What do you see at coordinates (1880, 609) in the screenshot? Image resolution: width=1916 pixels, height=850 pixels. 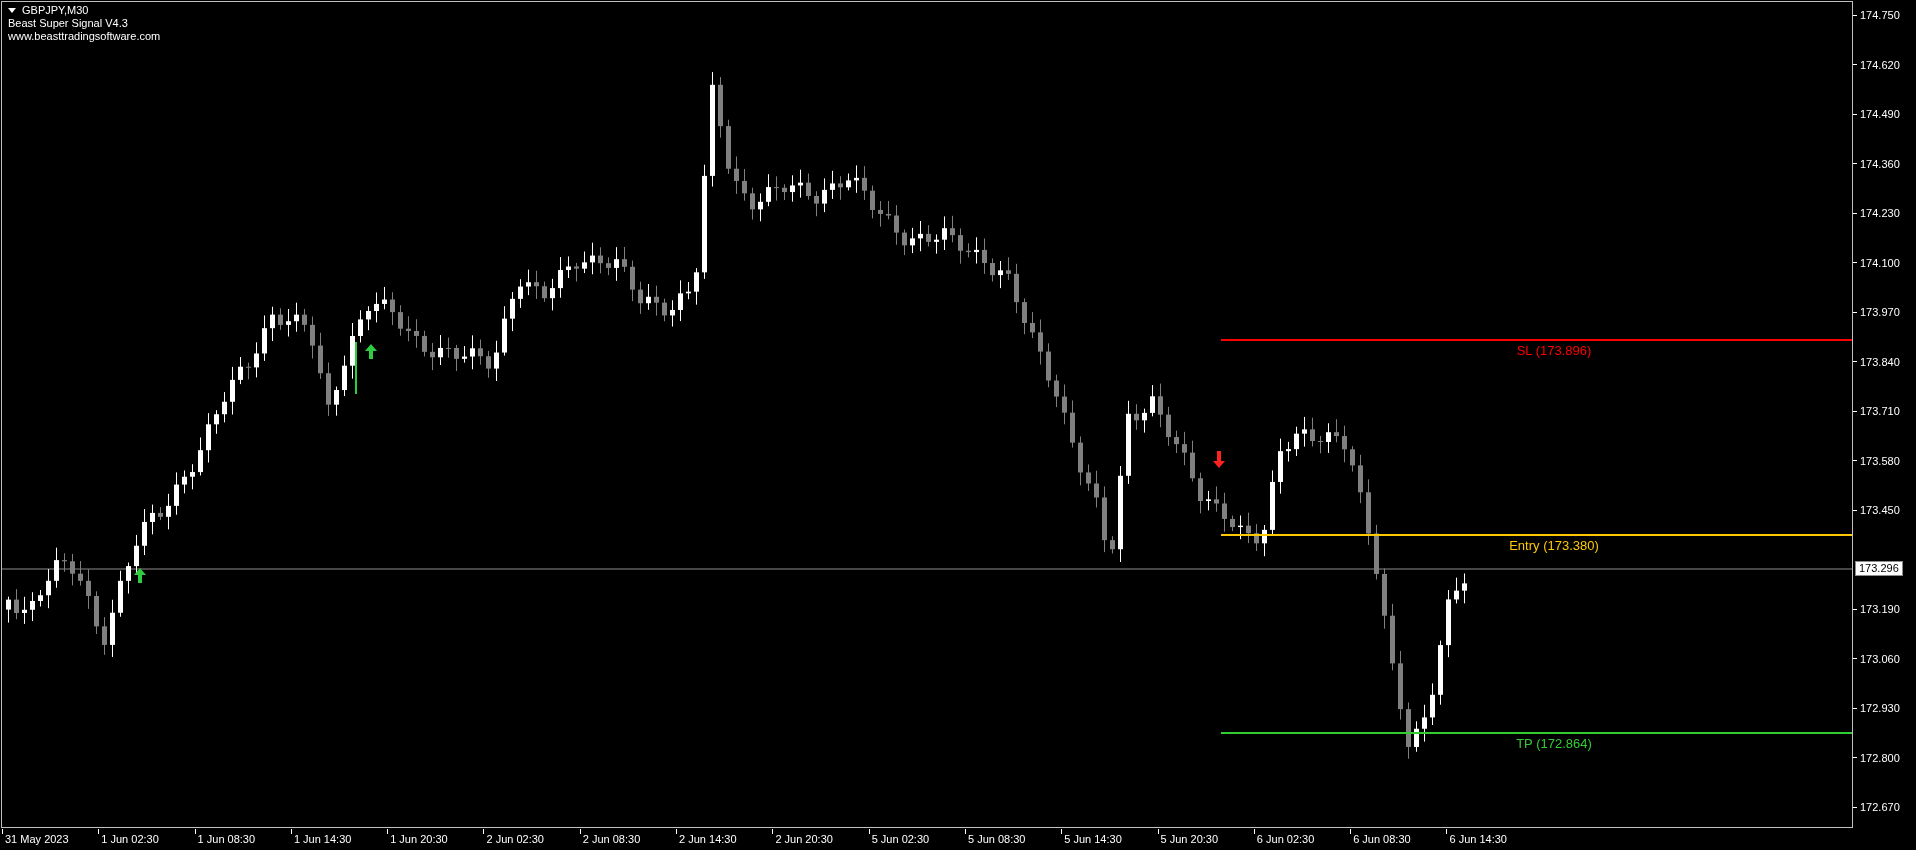 I see `price-tick-label: 173.190` at bounding box center [1880, 609].